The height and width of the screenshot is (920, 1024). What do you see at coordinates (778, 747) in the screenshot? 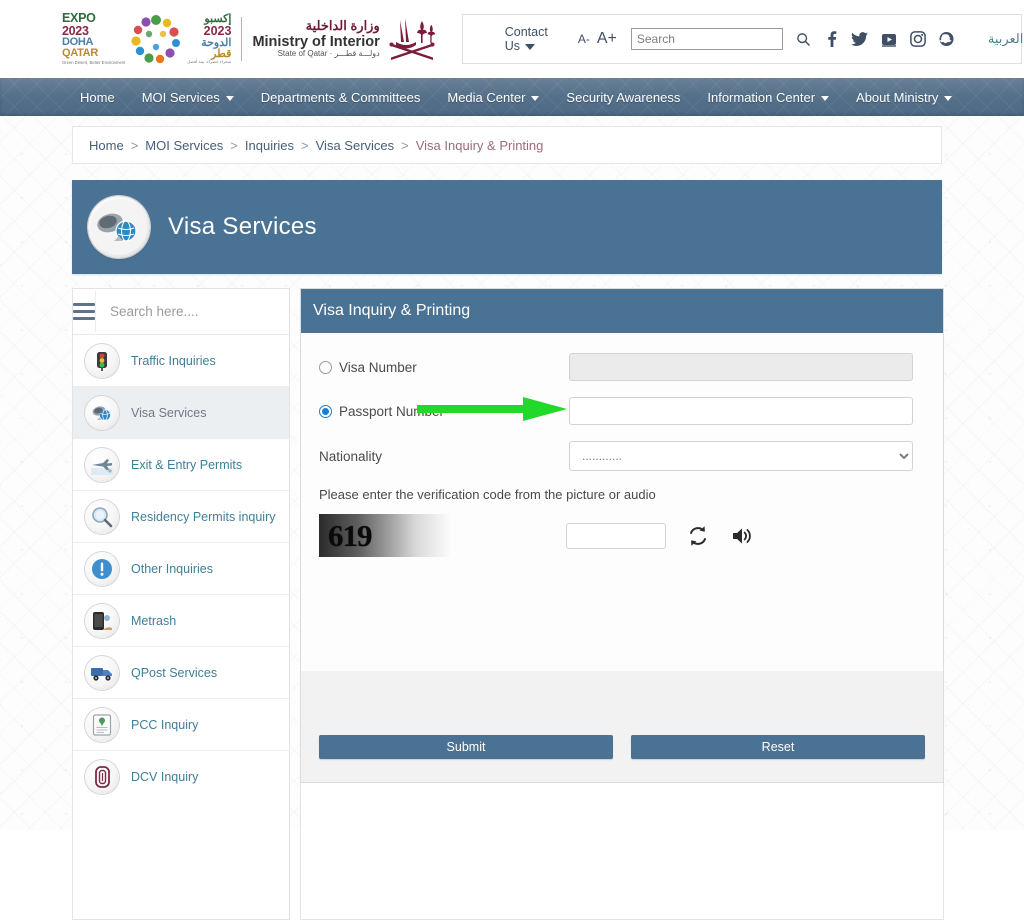
I see `reset-button: Reset` at bounding box center [778, 747].